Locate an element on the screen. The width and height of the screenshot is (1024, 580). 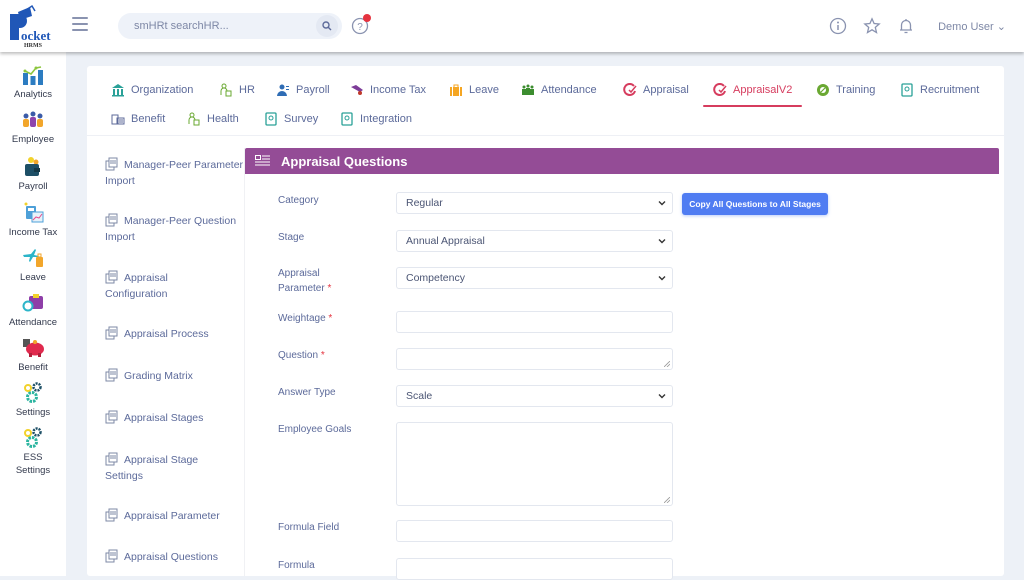
user-name: Demo User is located at coordinates (966, 26).